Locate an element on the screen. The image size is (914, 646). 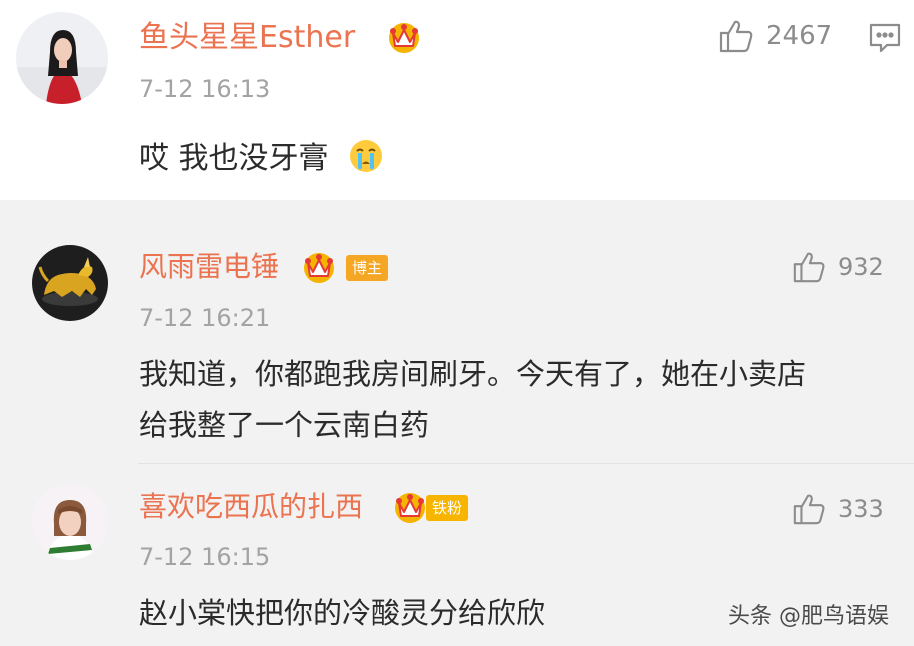
like-button: 2467 is located at coordinates (775, 36).